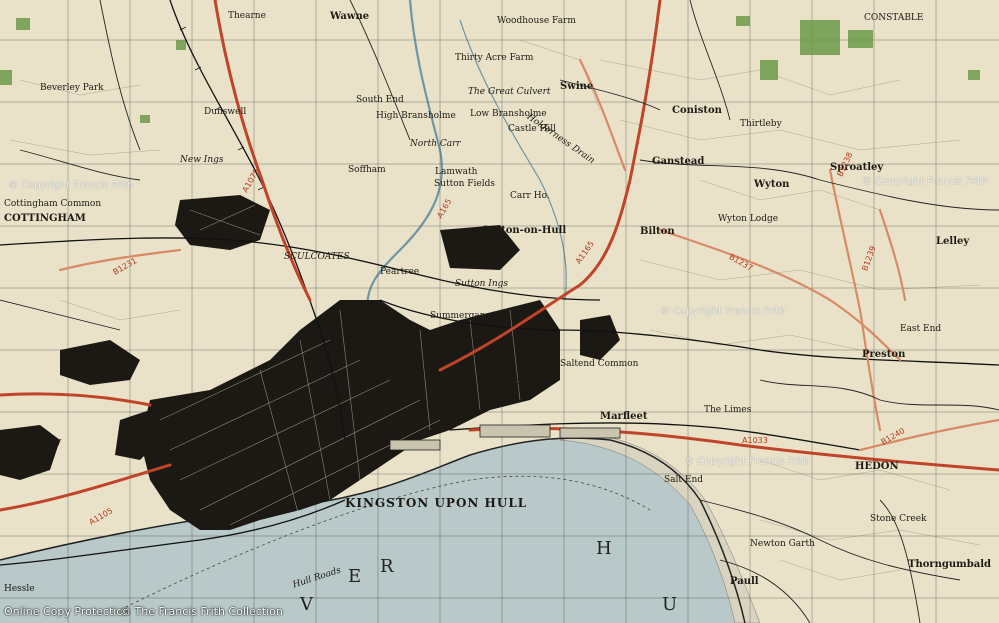 The height and width of the screenshot is (623, 999). Describe the element at coordinates (416, 116) in the screenshot. I see `label-high-bransholme: High Bransholme` at that location.